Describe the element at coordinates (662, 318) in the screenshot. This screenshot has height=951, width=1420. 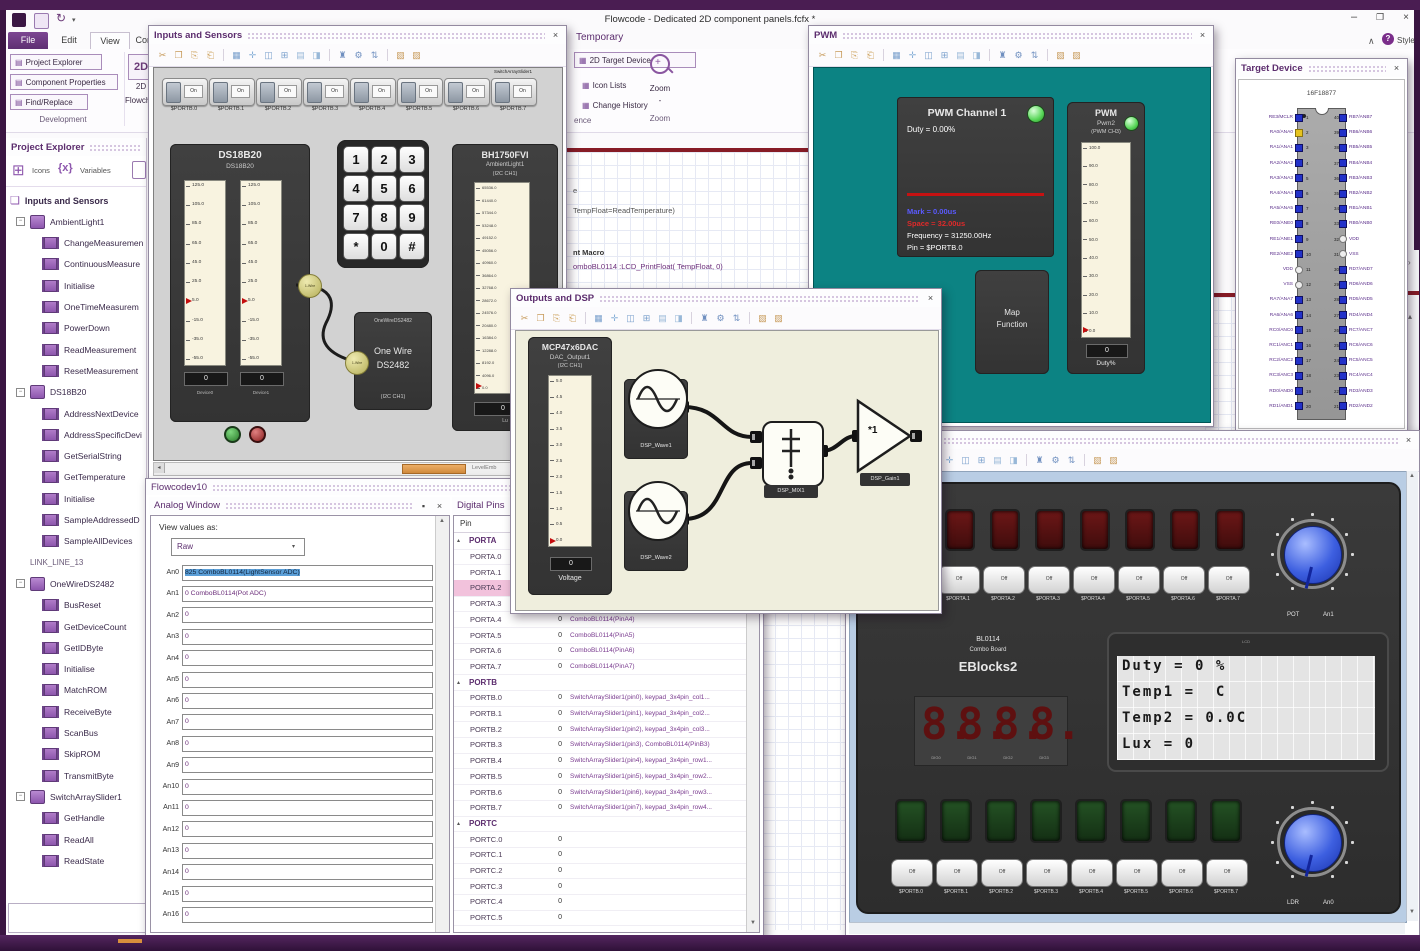
I see `toolbar-icon: ▤` at that location.